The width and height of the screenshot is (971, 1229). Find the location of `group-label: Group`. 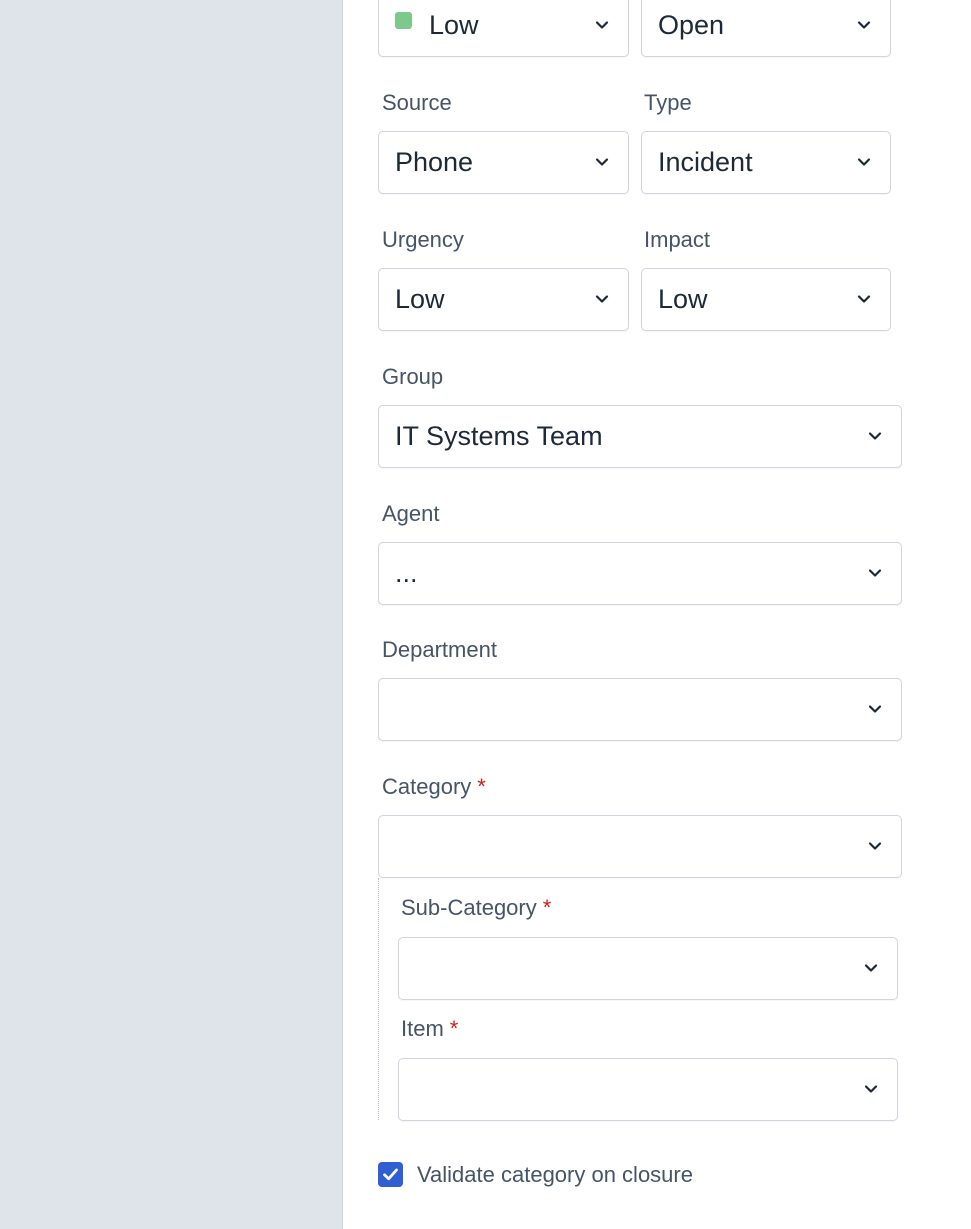

group-label: Group is located at coordinates (413, 376).